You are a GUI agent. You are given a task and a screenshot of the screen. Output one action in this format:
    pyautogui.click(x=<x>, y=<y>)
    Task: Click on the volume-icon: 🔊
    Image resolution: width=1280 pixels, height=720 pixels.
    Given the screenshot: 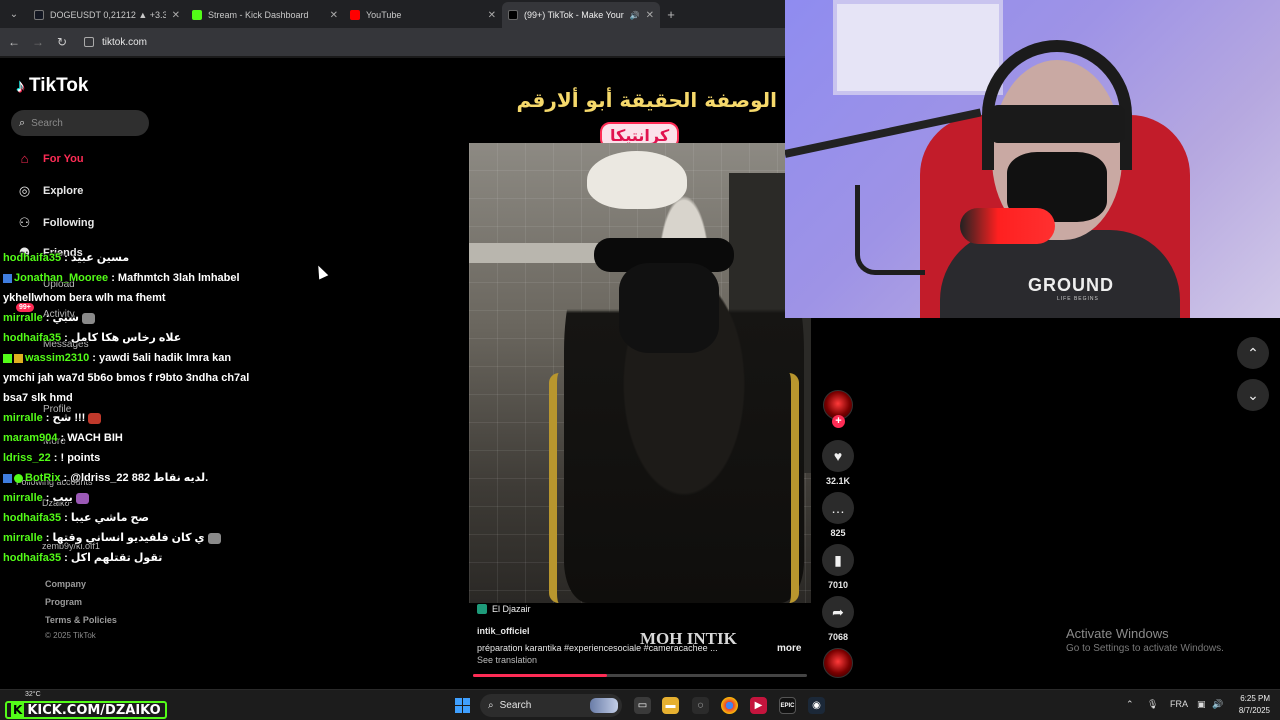 What is the action you would take?
    pyautogui.click(x=1217, y=704)
    